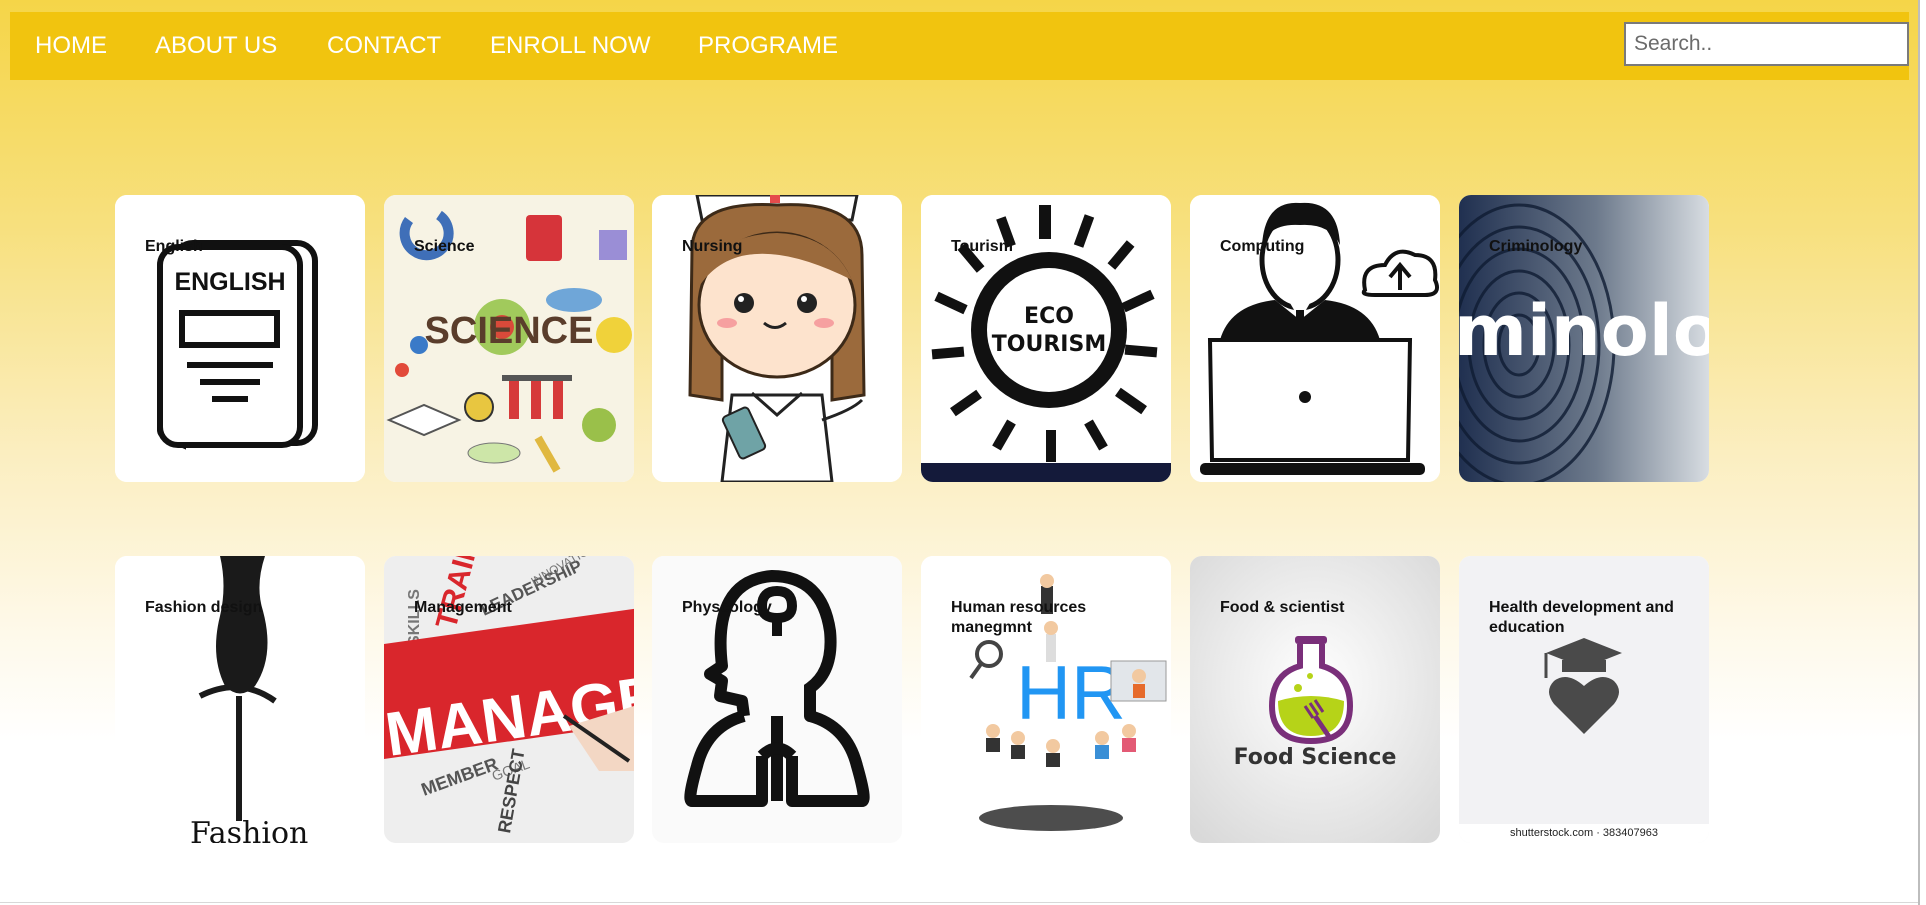  What do you see at coordinates (240, 699) in the screenshot?
I see `course-card-fashion: Fashion Fashion design` at bounding box center [240, 699].